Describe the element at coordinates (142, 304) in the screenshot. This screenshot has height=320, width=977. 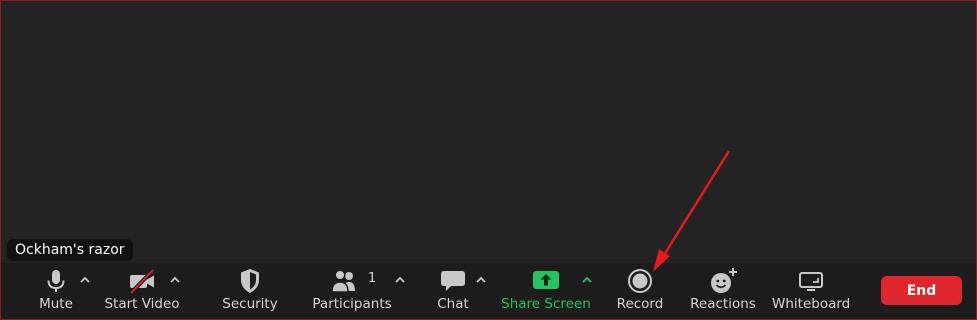
I see `start-video-label: Start Video` at that location.